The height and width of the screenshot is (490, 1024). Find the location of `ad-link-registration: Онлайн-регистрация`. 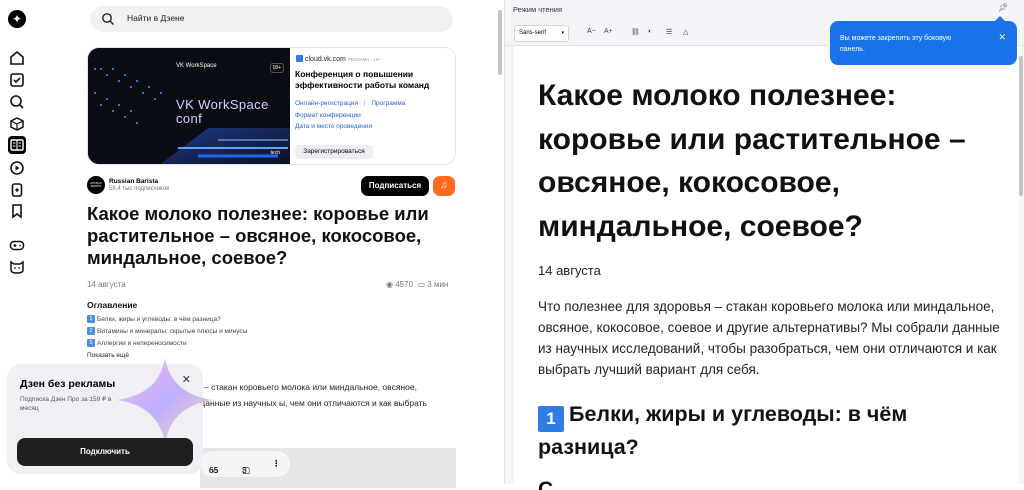

ad-link-registration: Онлайн-регистрация is located at coordinates (326, 103).